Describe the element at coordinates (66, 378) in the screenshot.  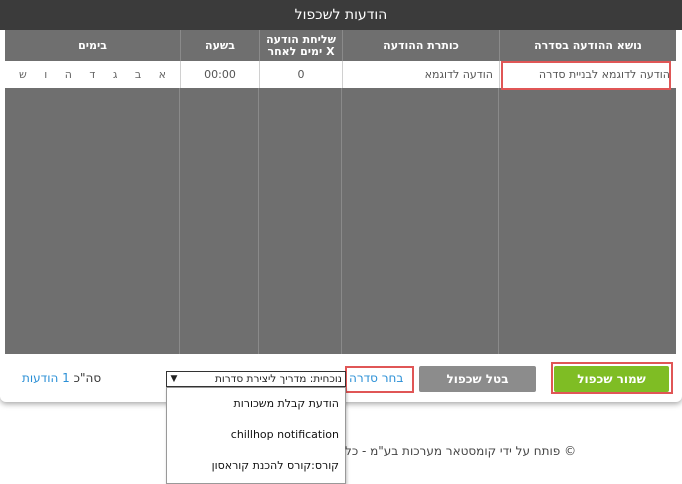
I see `total-count: 1` at that location.